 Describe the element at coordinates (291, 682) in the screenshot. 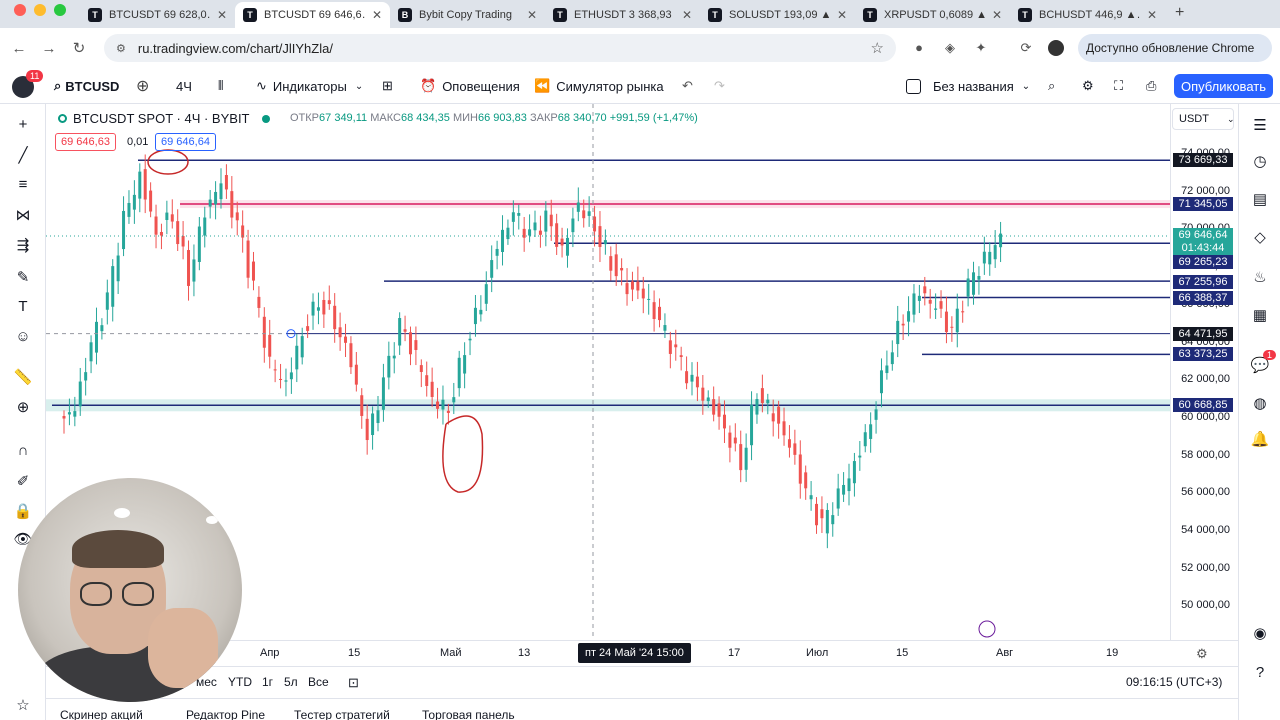

I see `range-button: 5л` at that location.